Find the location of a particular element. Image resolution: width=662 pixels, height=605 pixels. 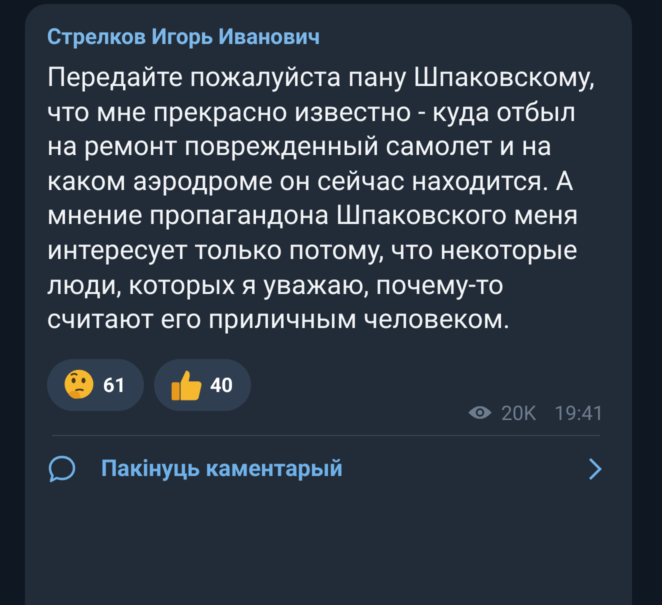

comment-button: Пакінуць каментарый is located at coordinates (329, 460).